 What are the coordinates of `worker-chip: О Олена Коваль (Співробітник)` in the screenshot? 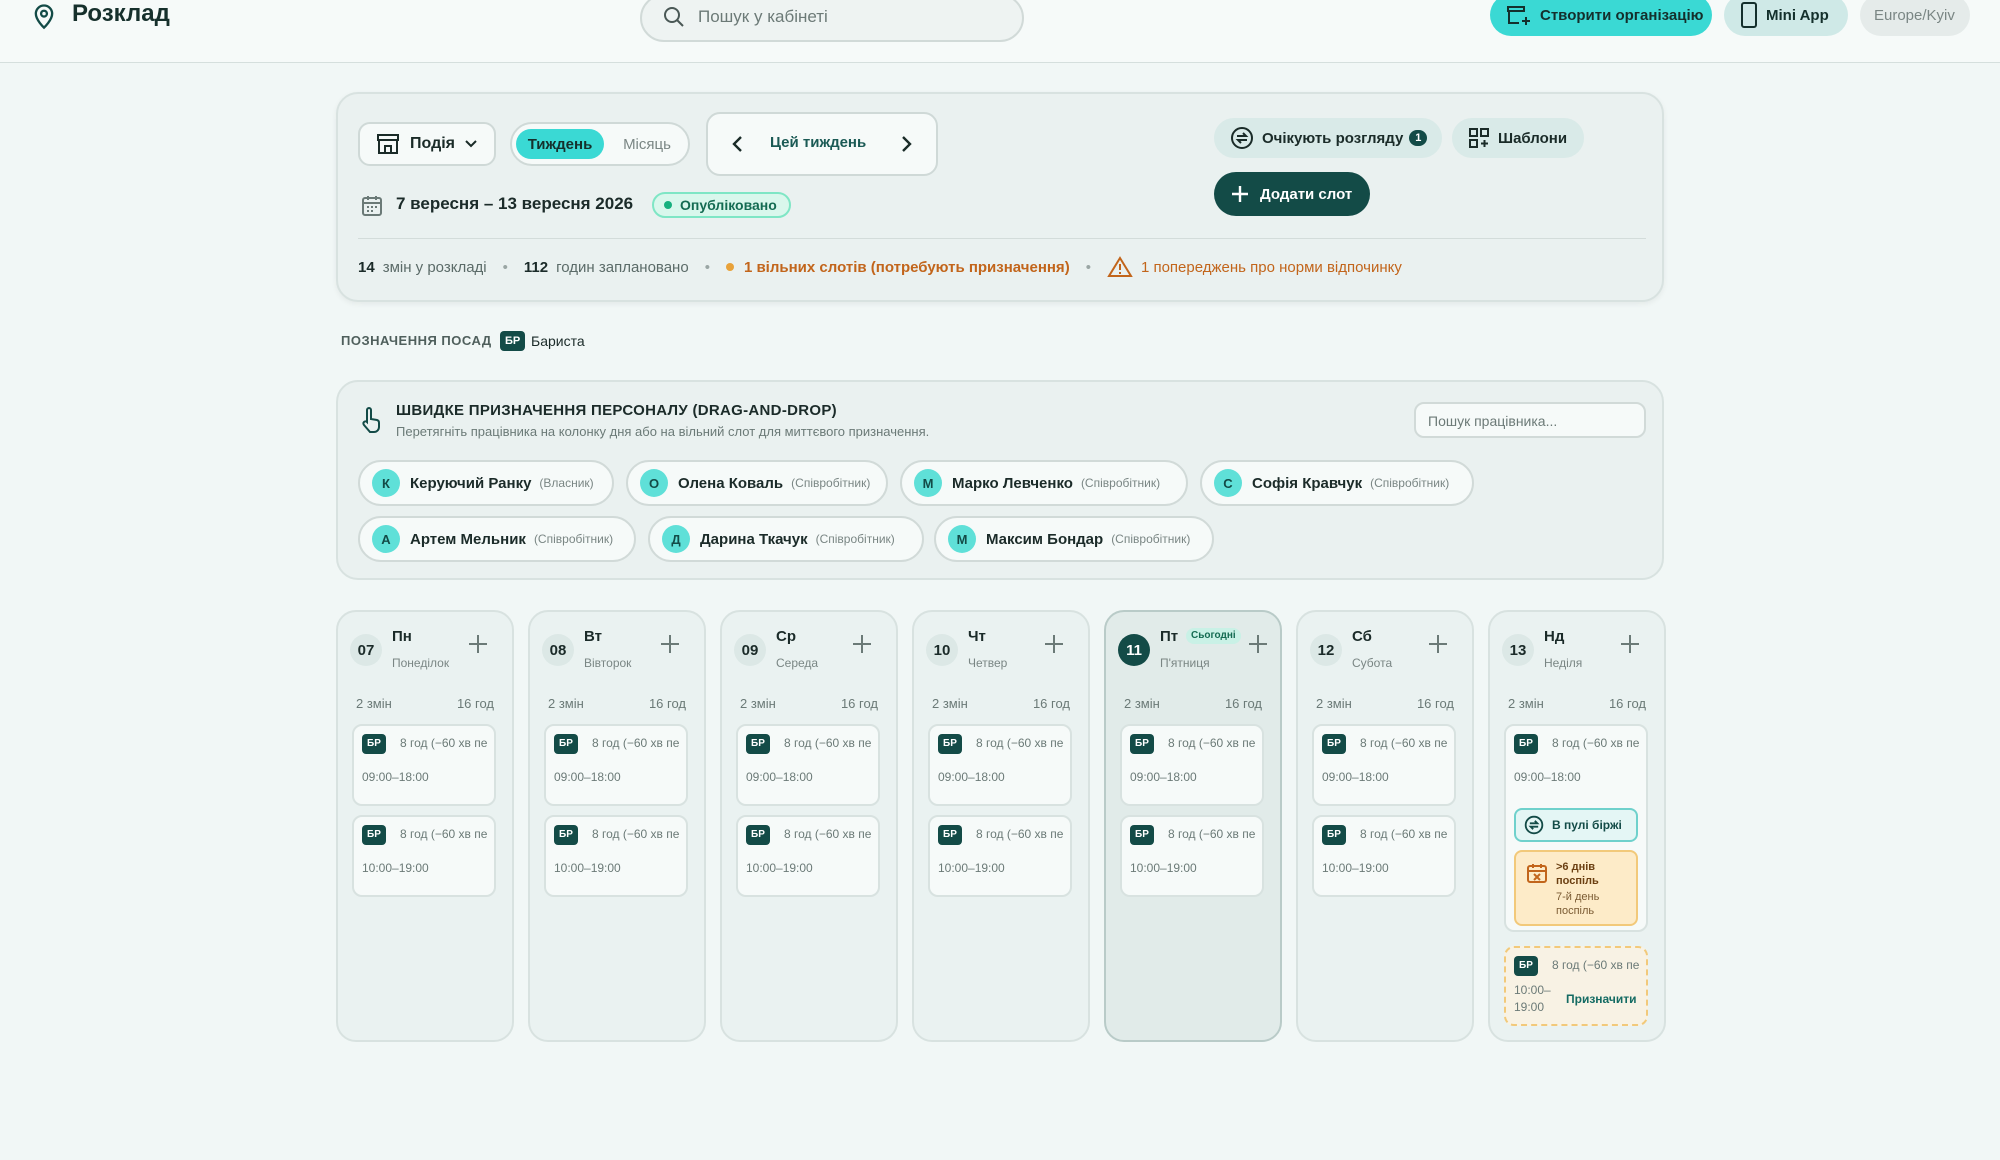 It's located at (757, 483).